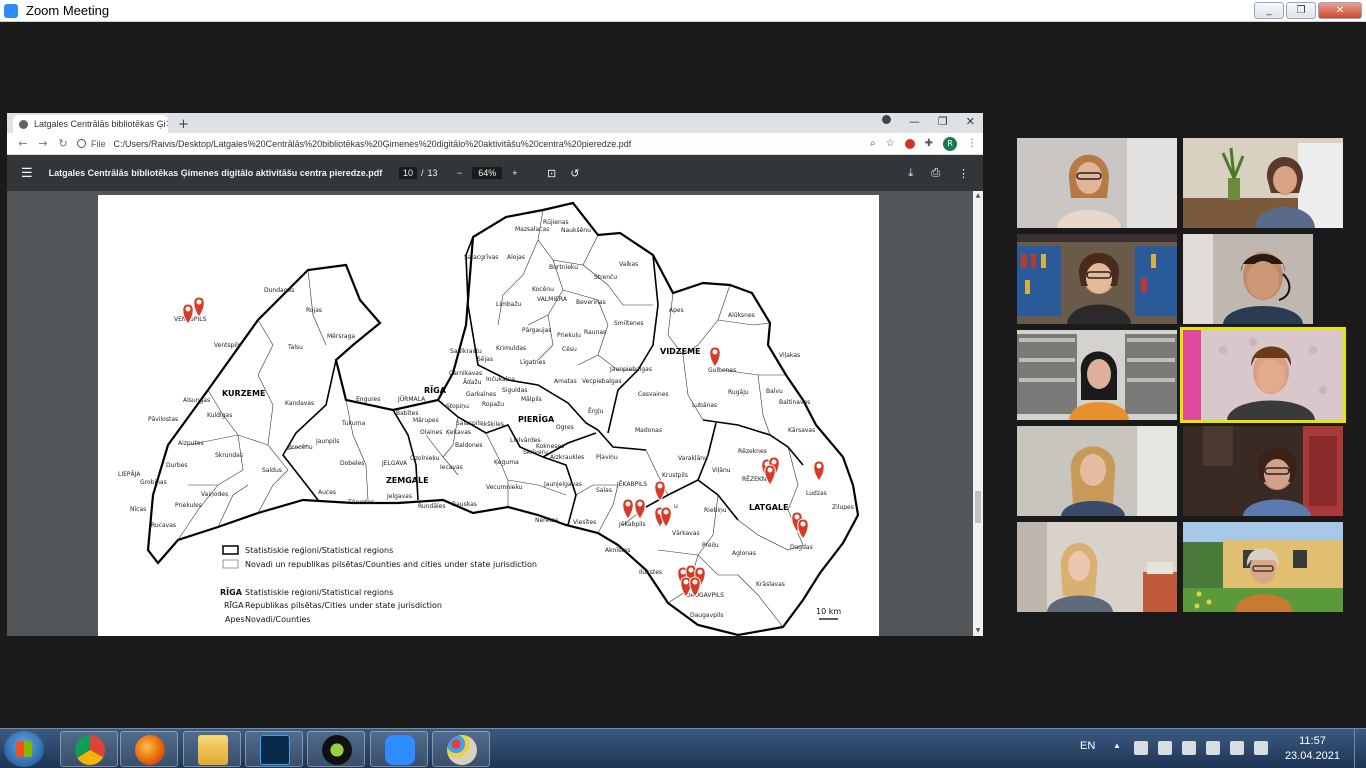 Image resolution: width=1366 pixels, height=768 pixels. I want to click on county-label: JELGAVA, so click(394, 463).